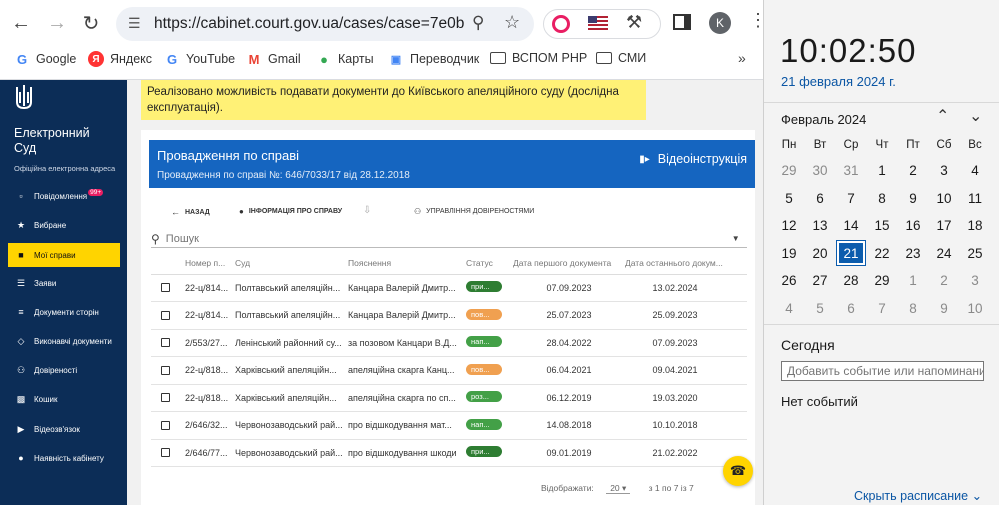  I want to click on side-panel-icon, so click(682, 22).